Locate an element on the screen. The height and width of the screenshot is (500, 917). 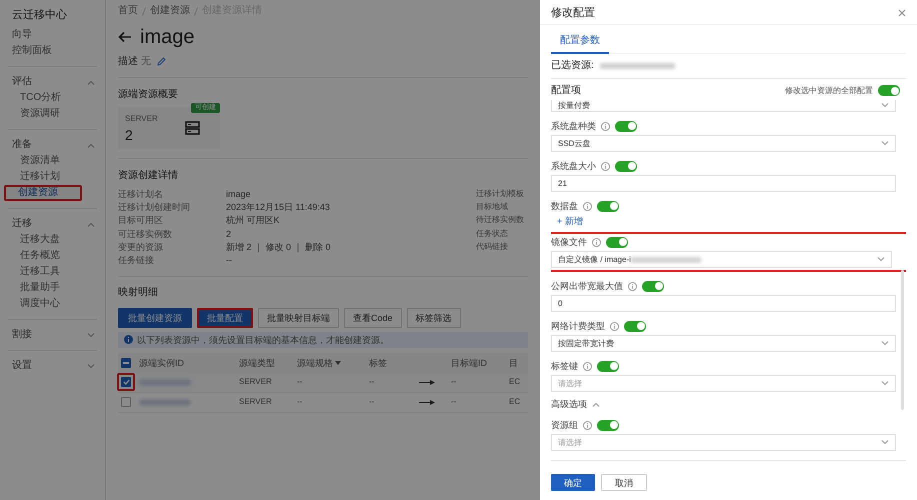
column-header: 目标端ID is located at coordinates (469, 362).